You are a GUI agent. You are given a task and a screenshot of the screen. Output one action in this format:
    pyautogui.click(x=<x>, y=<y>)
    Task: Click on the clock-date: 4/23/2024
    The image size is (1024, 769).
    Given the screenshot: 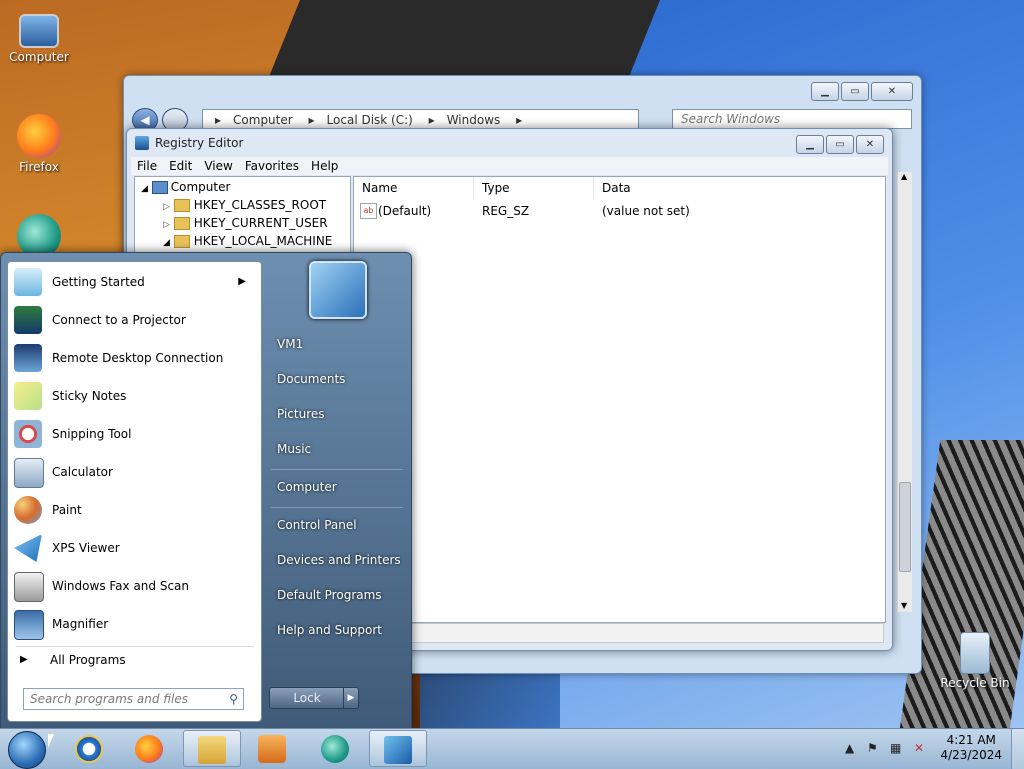 What is the action you would take?
    pyautogui.click(x=971, y=755)
    